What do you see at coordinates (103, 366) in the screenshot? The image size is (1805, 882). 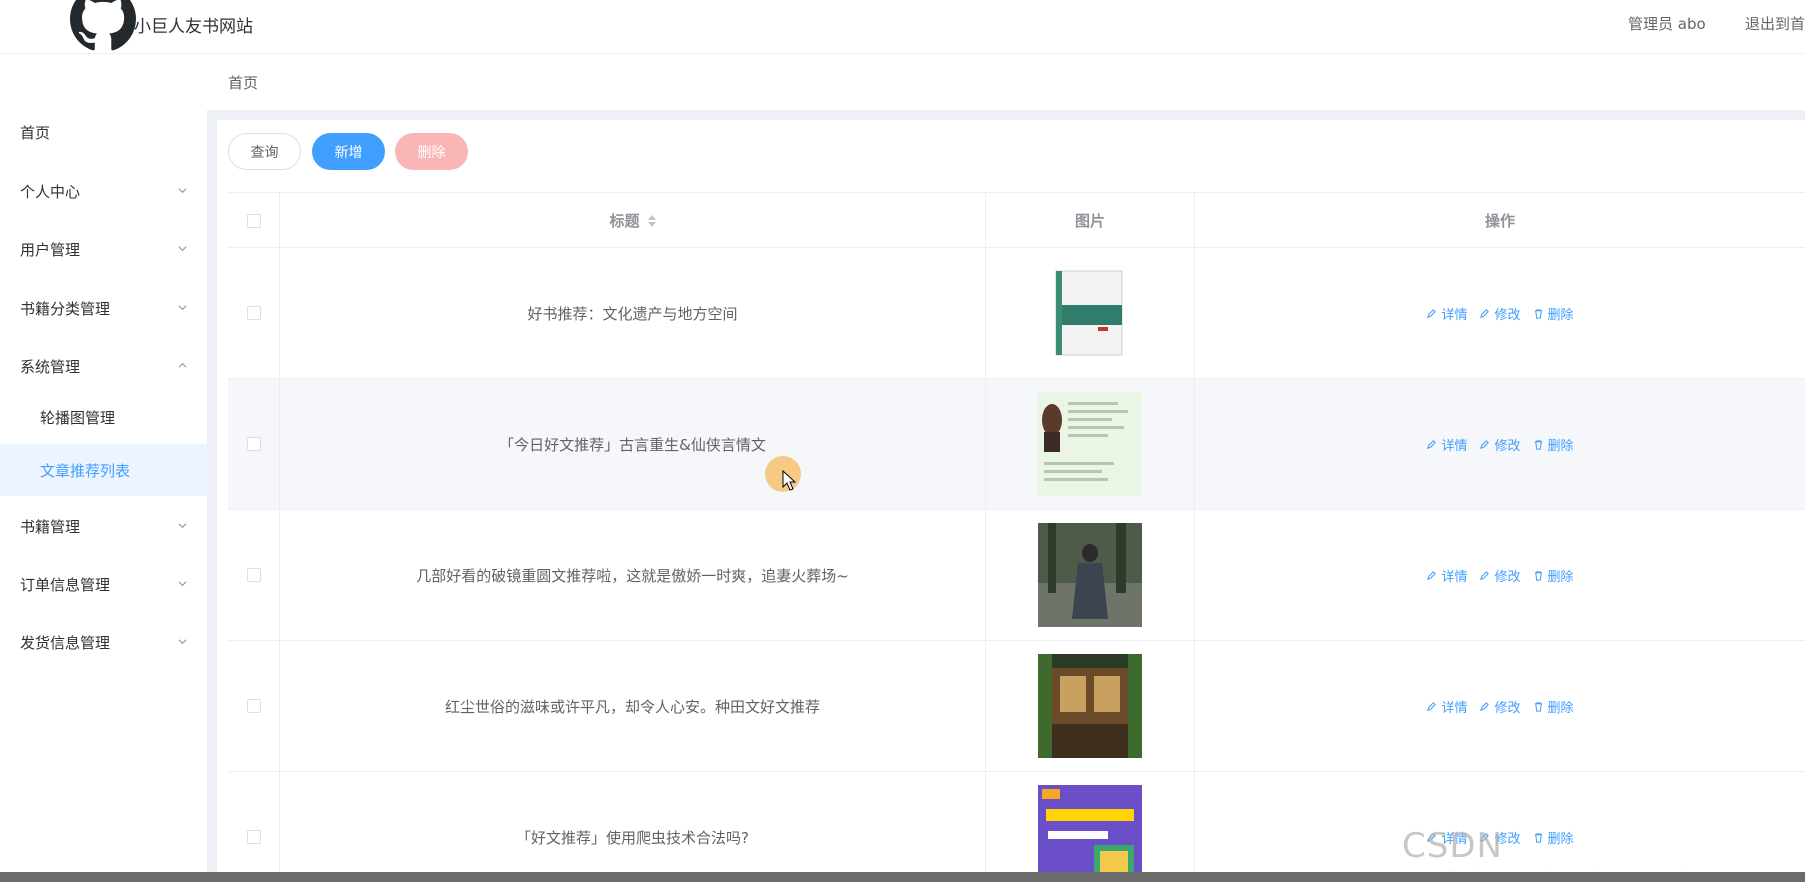 I see `sidebar-item-system-management: 系统管理` at bounding box center [103, 366].